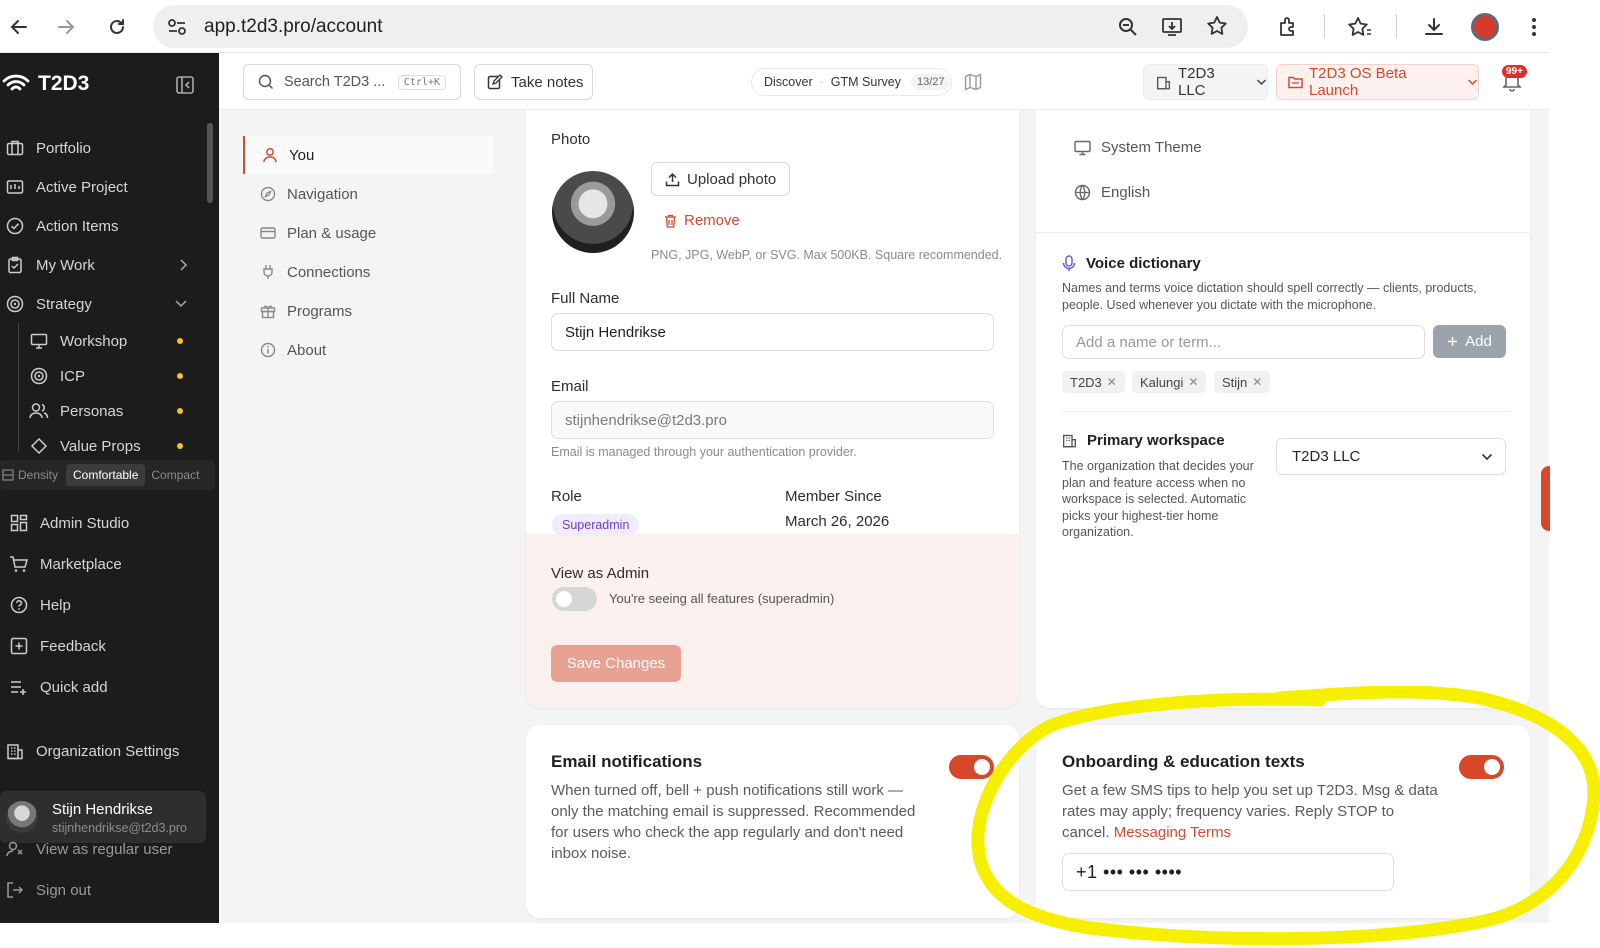  Describe the element at coordinates (700, 26) in the screenshot. I see `address-bar: app.t2d3.pro/account` at that location.